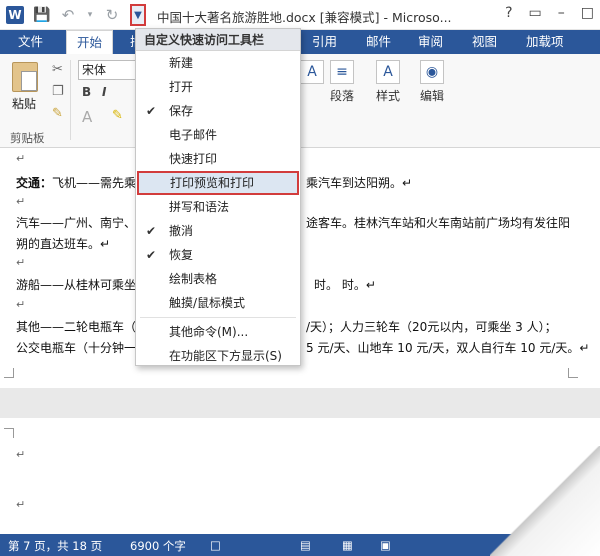 This screenshot has height=556, width=600. I want to click on menu-item-label: 电子邮件, so click(193, 135).